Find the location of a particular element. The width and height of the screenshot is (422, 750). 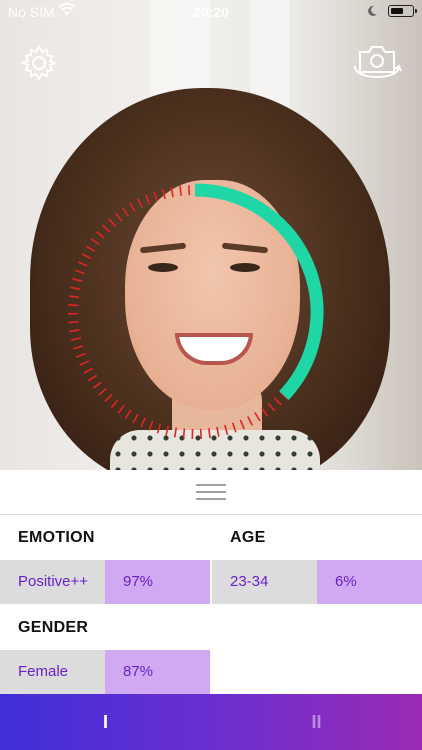

gender-label: Female is located at coordinates (52, 672).